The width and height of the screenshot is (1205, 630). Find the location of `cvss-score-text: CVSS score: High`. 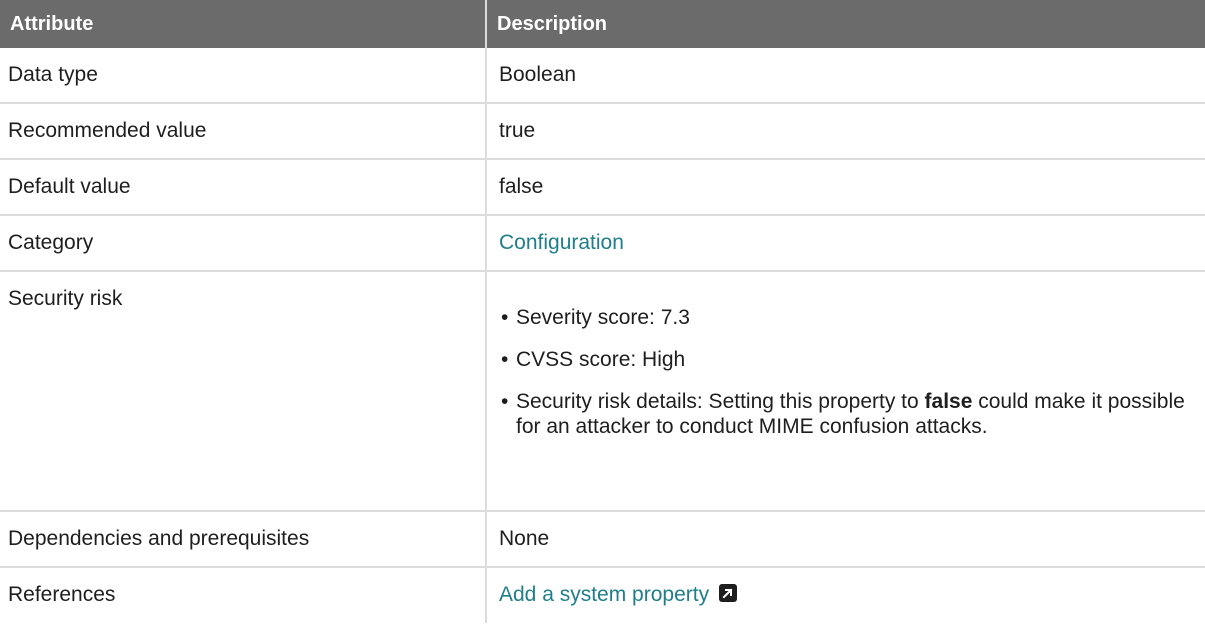

cvss-score-text: CVSS score: High is located at coordinates (601, 359).